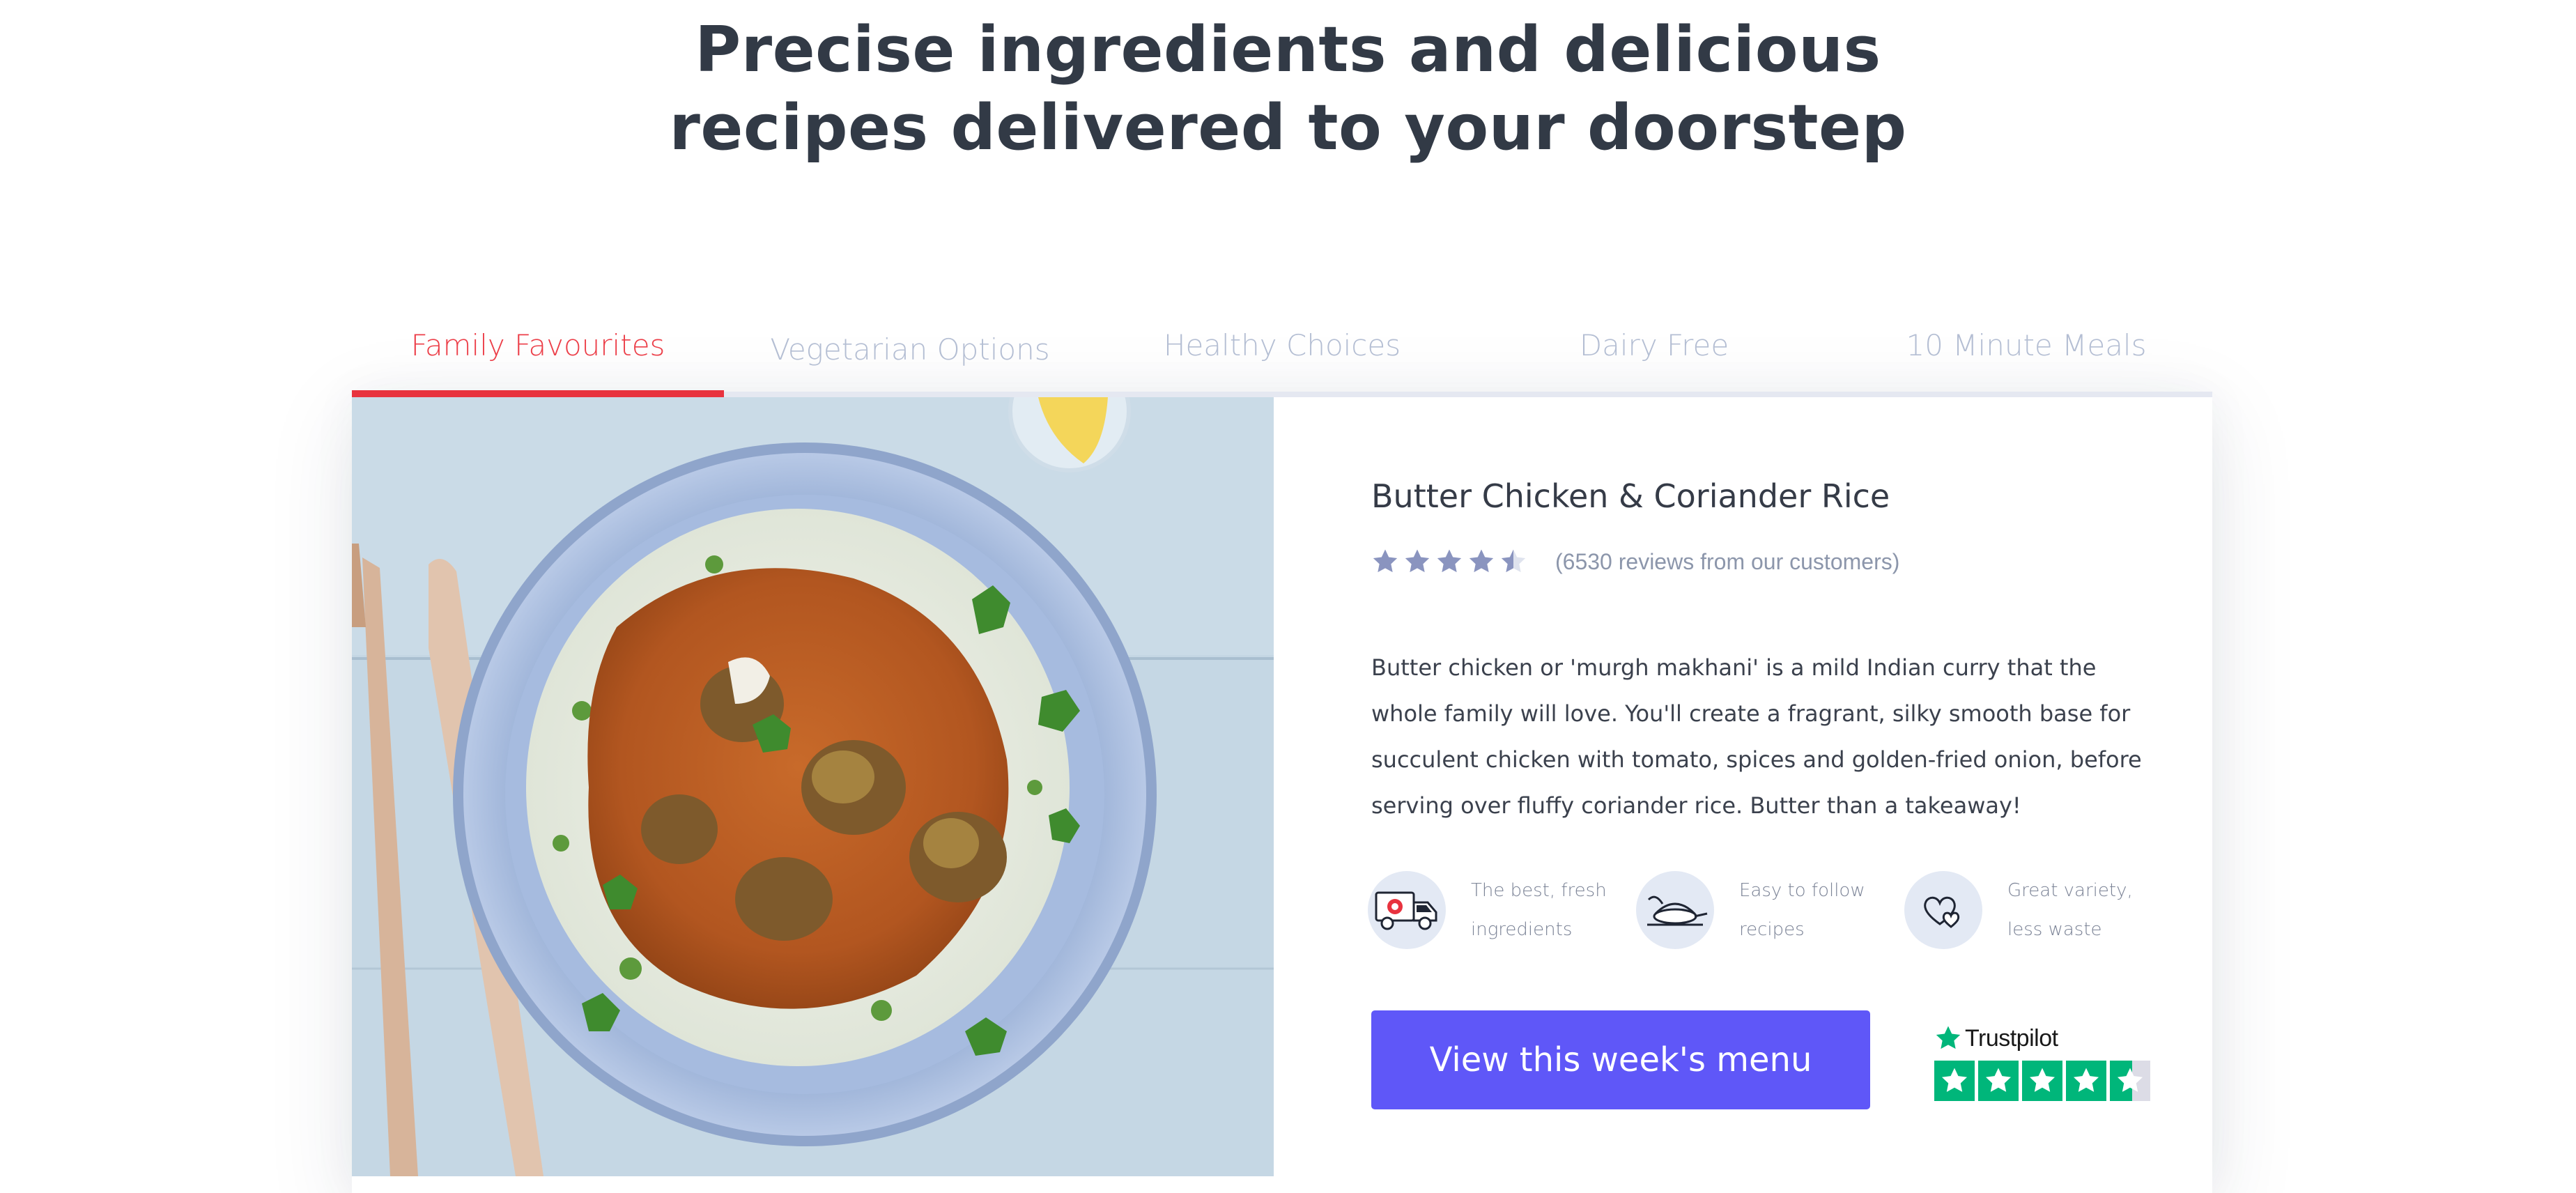  I want to click on tab-label: 10 Minute Meals, so click(2026, 345).